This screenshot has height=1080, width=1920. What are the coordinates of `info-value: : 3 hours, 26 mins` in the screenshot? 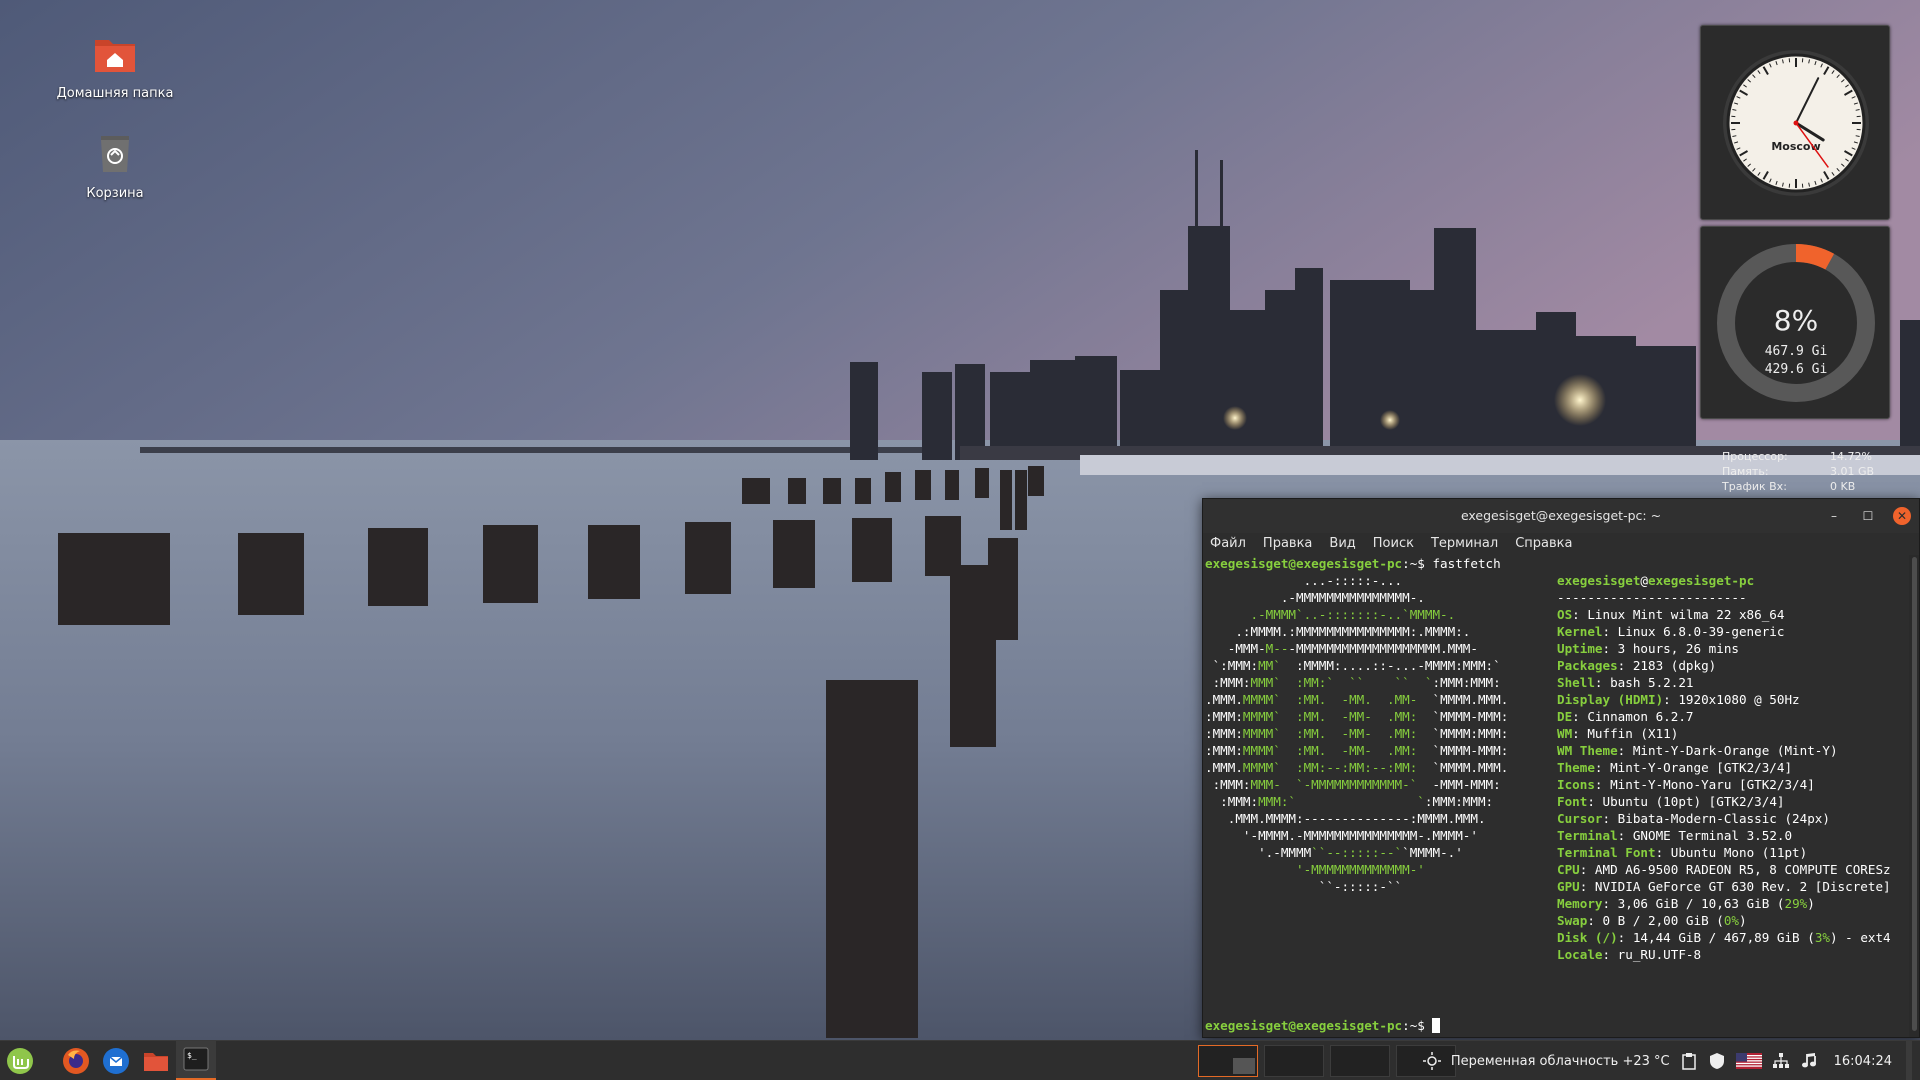 It's located at (1670, 648).